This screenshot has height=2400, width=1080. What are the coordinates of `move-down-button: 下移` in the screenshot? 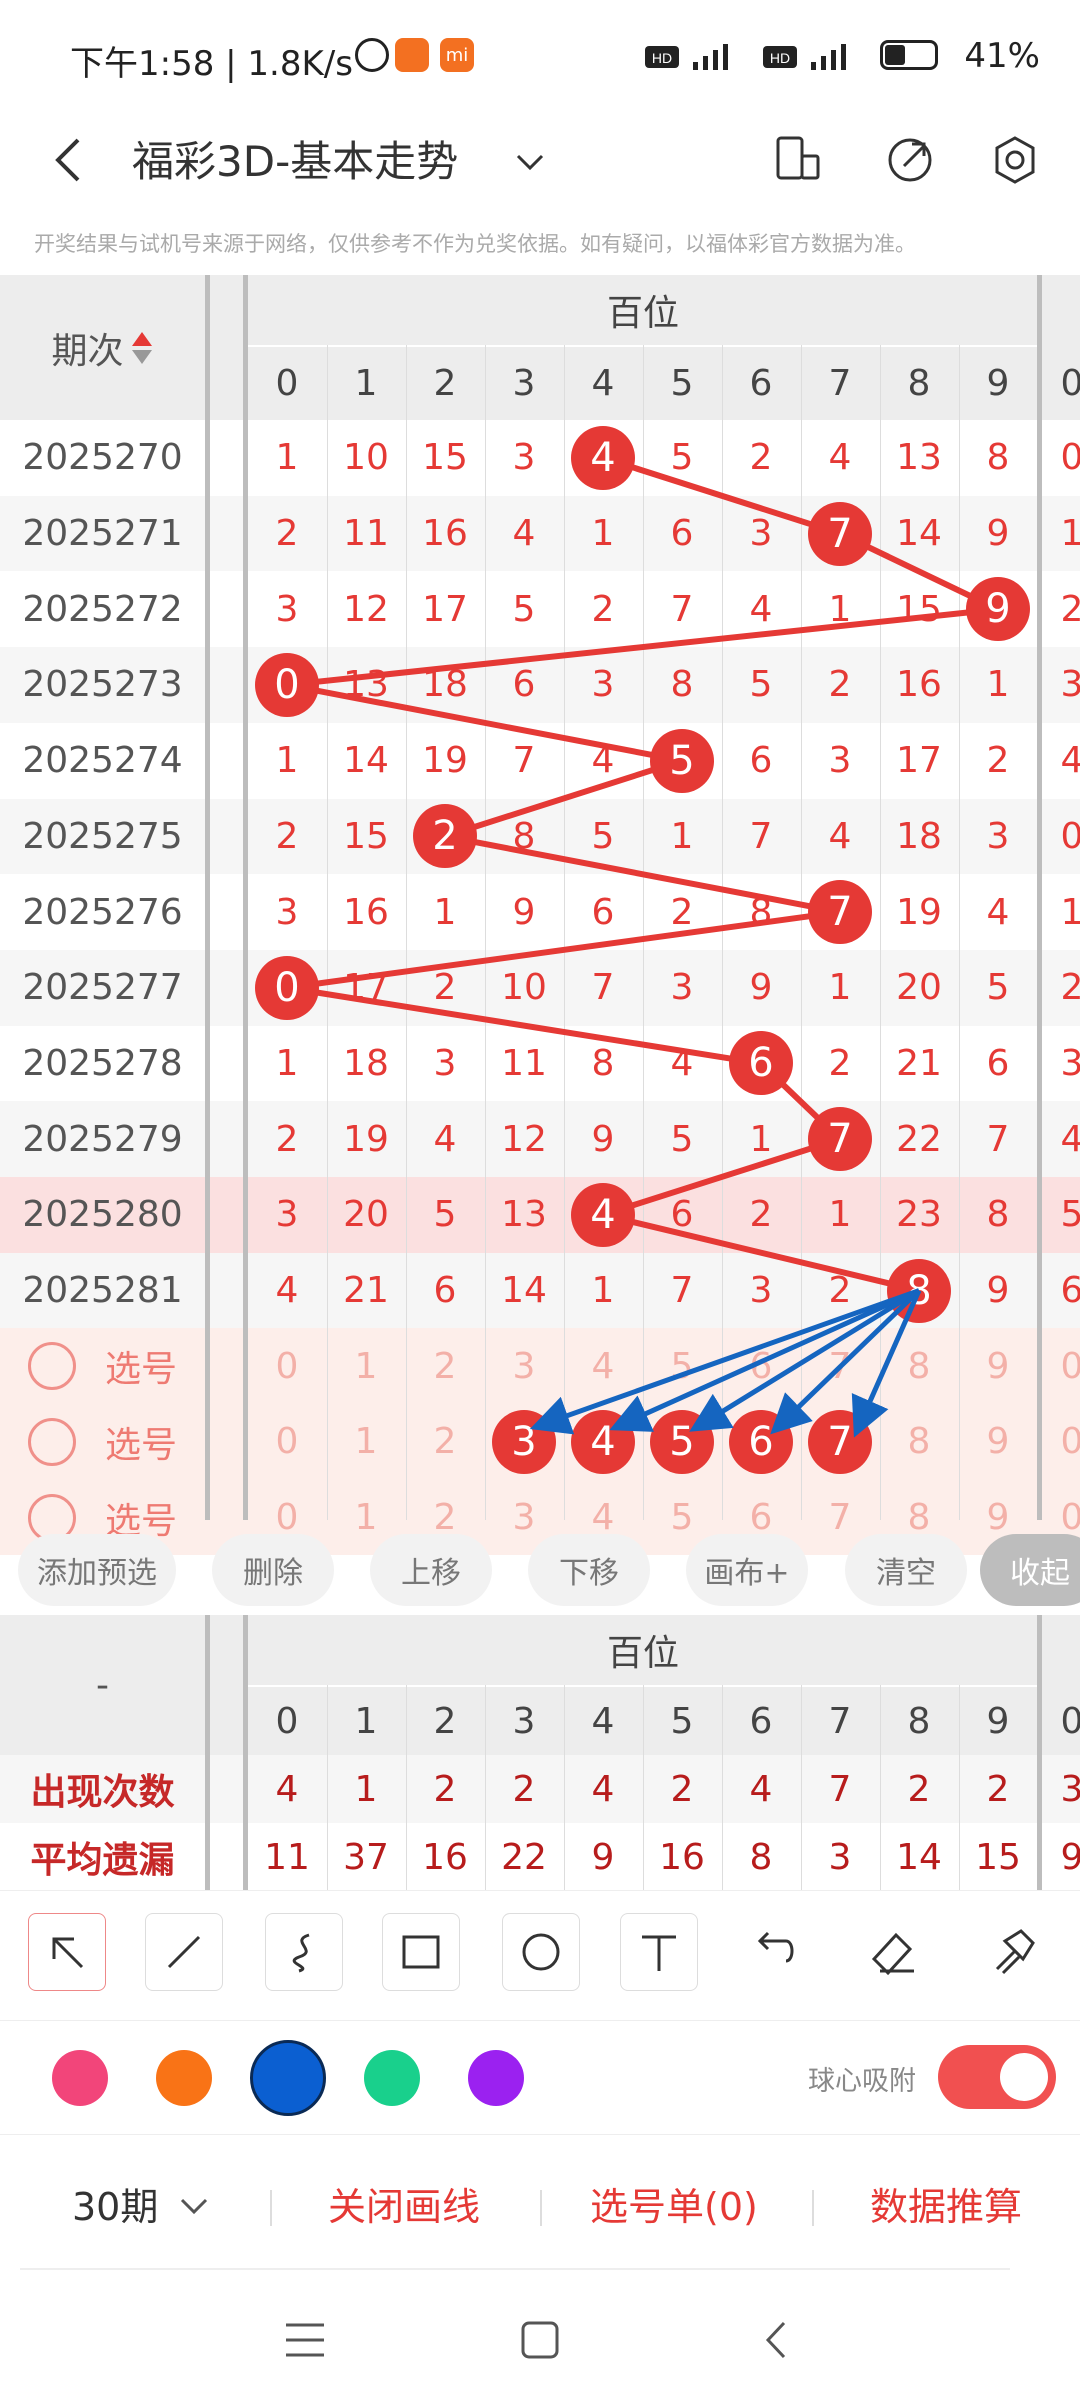 It's located at (589, 1570).